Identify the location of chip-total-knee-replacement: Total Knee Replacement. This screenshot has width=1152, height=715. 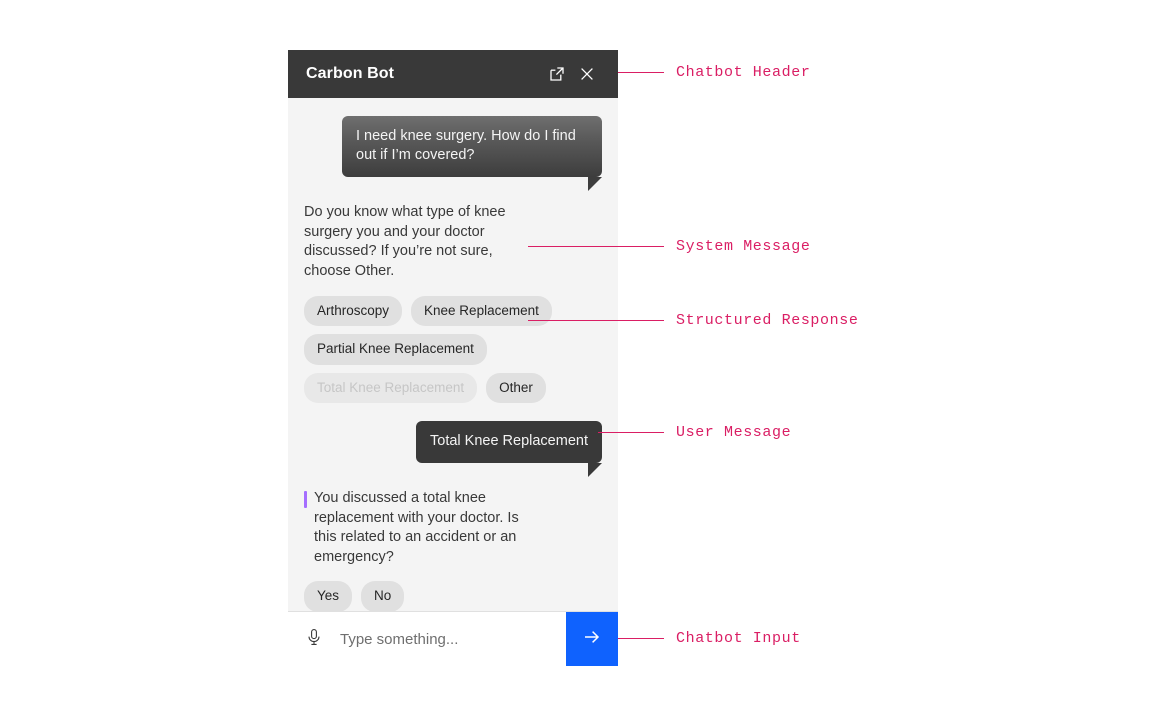
(391, 387).